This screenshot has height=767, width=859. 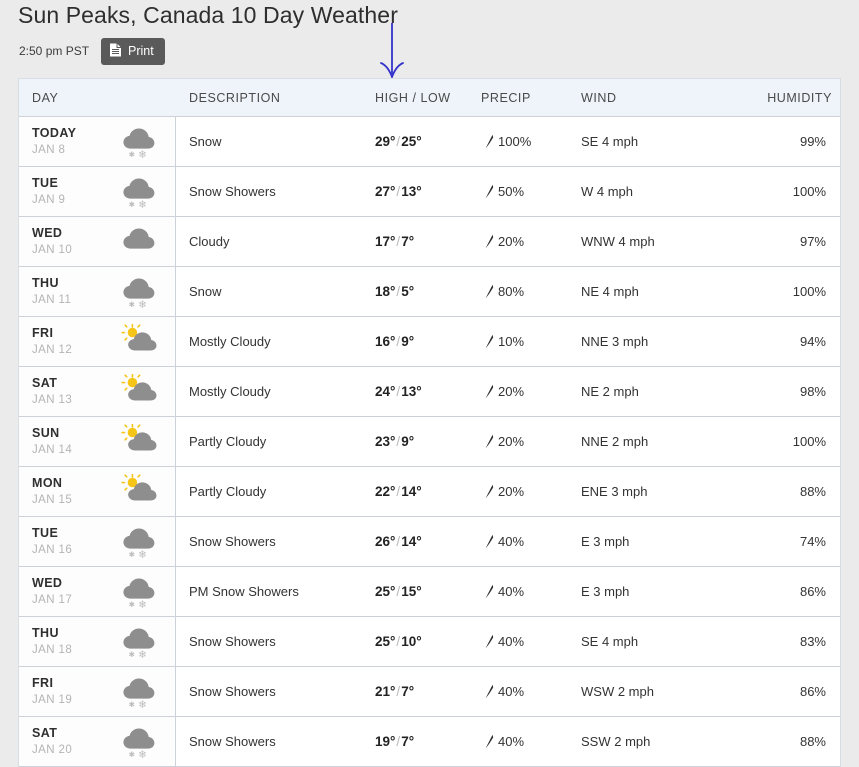 I want to click on column-header-high-low: HIGH / LOW, so click(x=415, y=97).